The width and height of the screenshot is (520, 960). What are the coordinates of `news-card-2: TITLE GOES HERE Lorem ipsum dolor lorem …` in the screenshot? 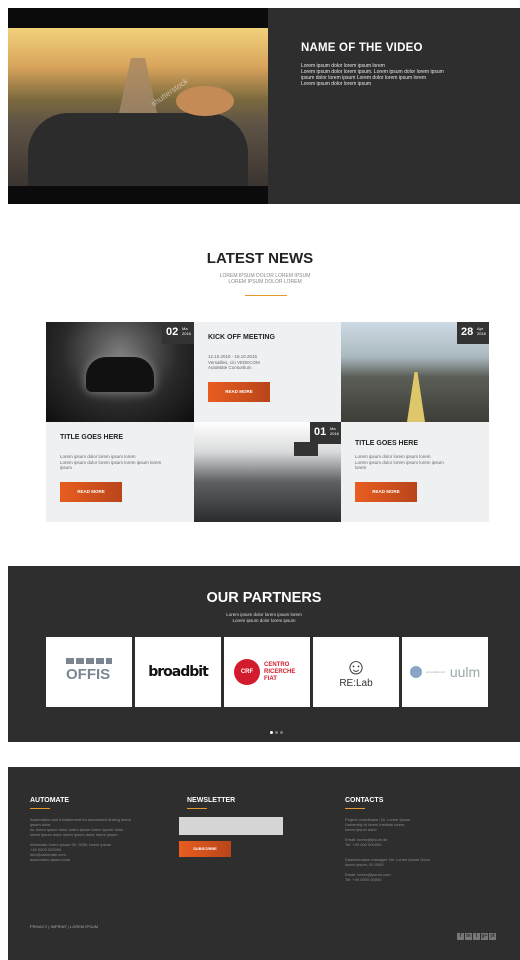 It's located at (415, 472).